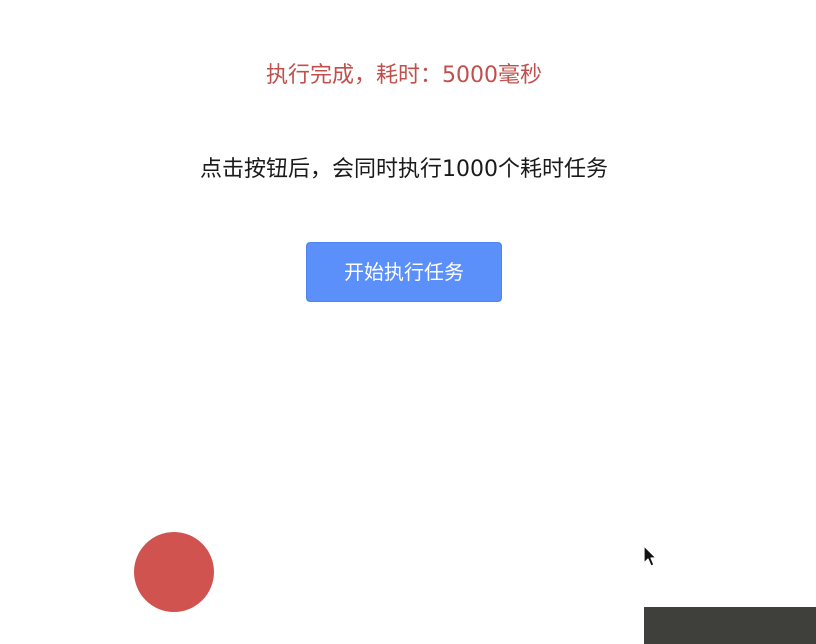 The image size is (816, 644). What do you see at coordinates (650, 556) in the screenshot?
I see `mouse-pointer-icon` at bounding box center [650, 556].